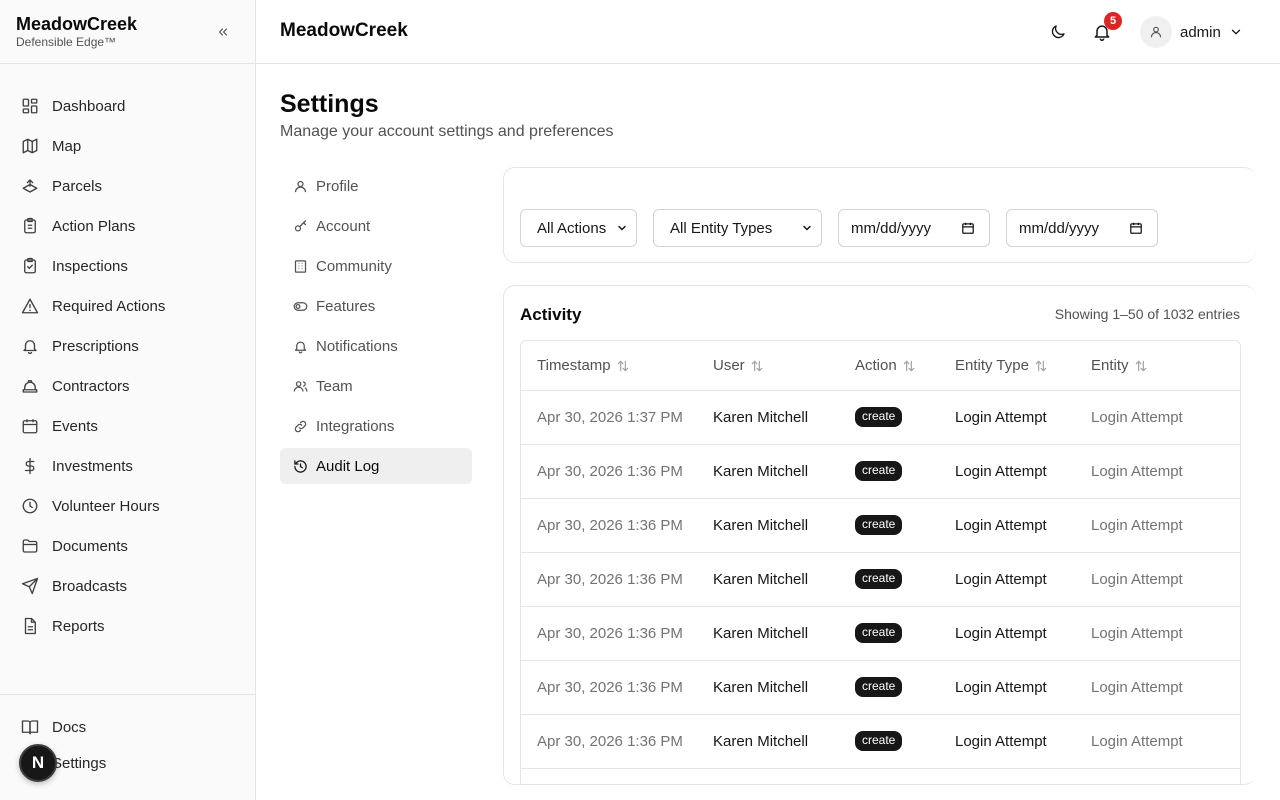  I want to click on chevrons-left-icon, so click(223, 32).